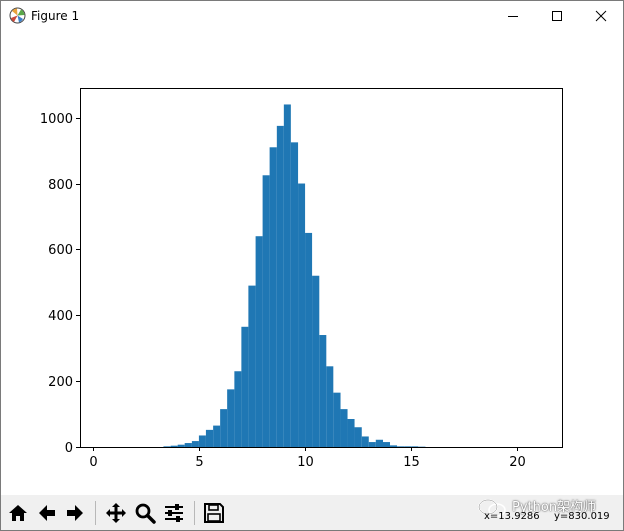 The height and width of the screenshot is (531, 624). I want to click on home-button, so click(18, 513).